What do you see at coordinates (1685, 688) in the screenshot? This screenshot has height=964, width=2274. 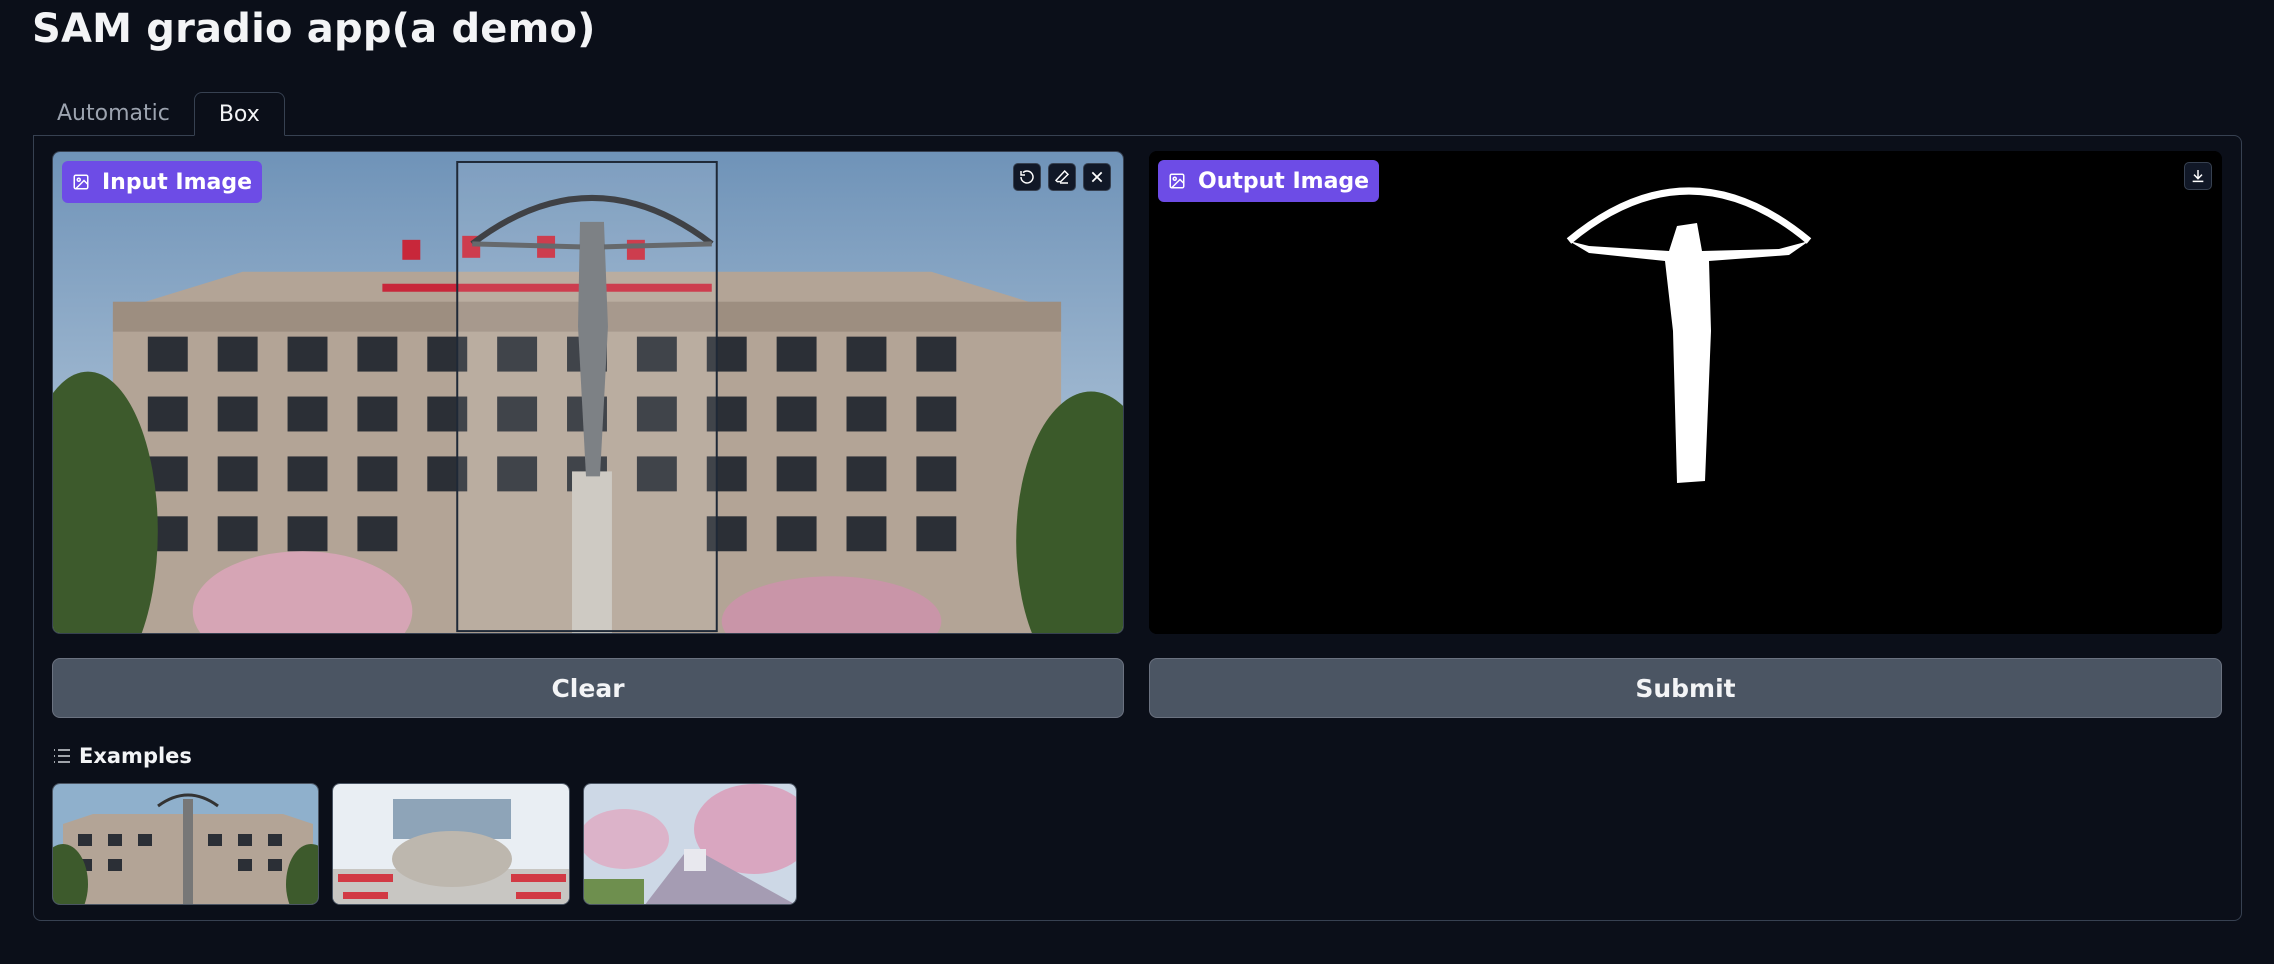 I see `submit-button: Submit` at bounding box center [1685, 688].